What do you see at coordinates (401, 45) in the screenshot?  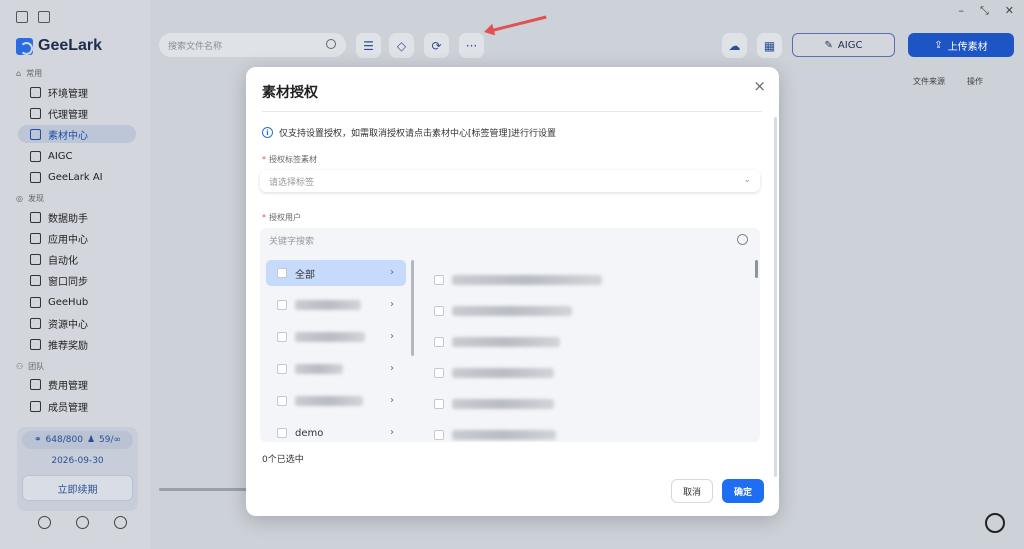 I see `tag-button: ◇` at bounding box center [401, 45].